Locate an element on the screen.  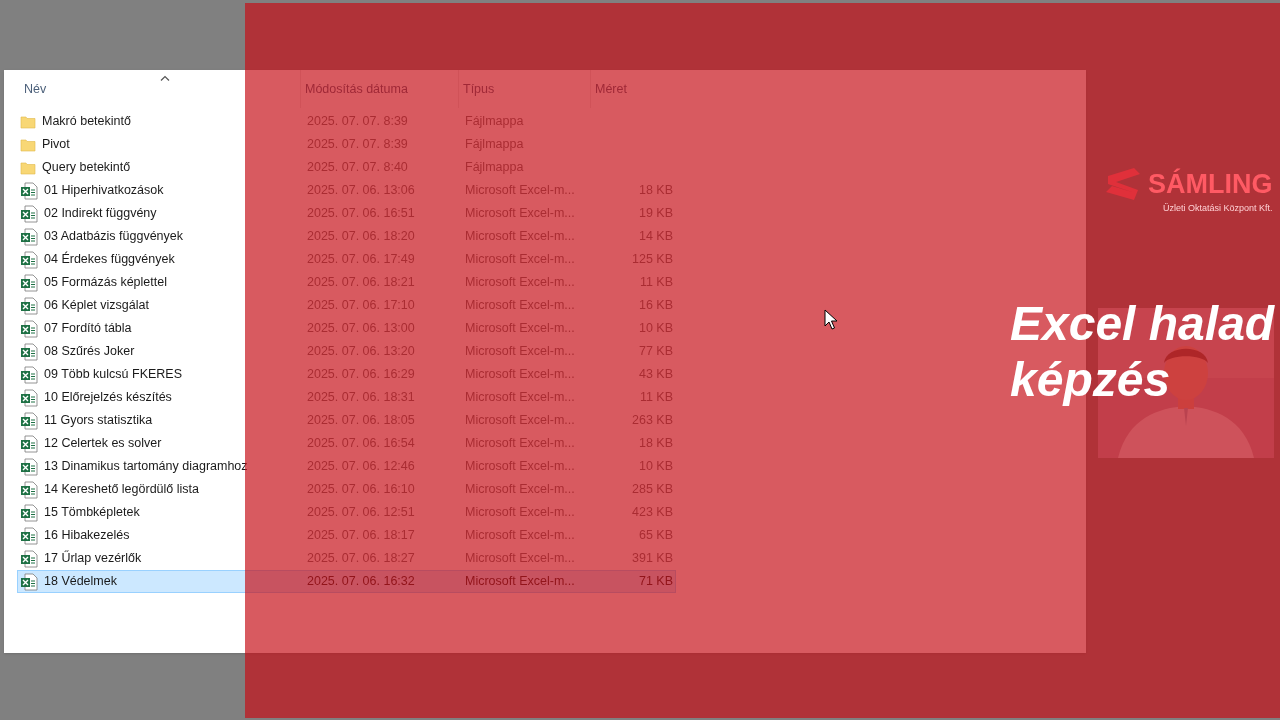
file-name: 15 Tömbképletek is located at coordinates (92, 513).